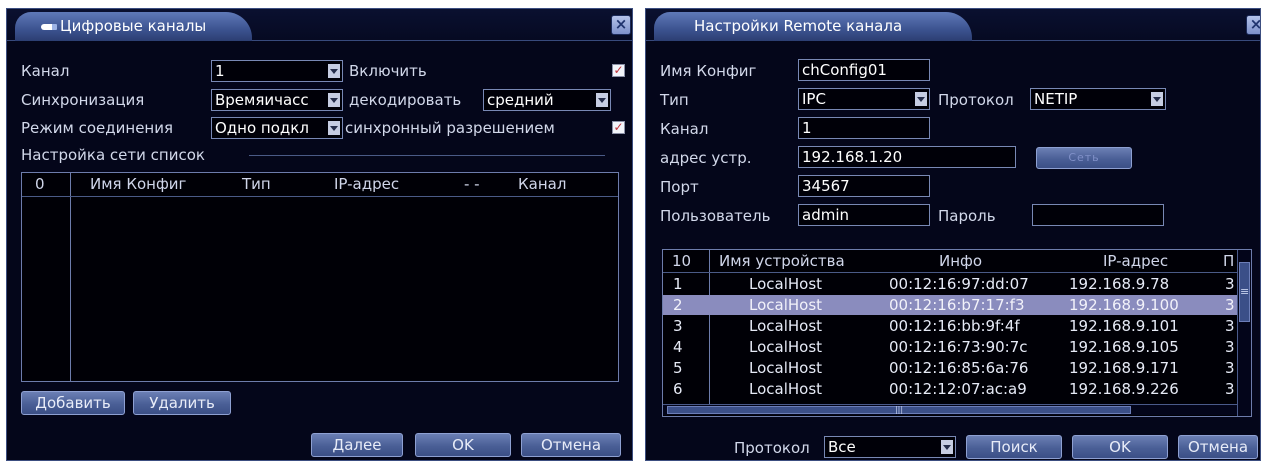  Describe the element at coordinates (864, 186) in the screenshot. I see `port-input: 34567` at that location.